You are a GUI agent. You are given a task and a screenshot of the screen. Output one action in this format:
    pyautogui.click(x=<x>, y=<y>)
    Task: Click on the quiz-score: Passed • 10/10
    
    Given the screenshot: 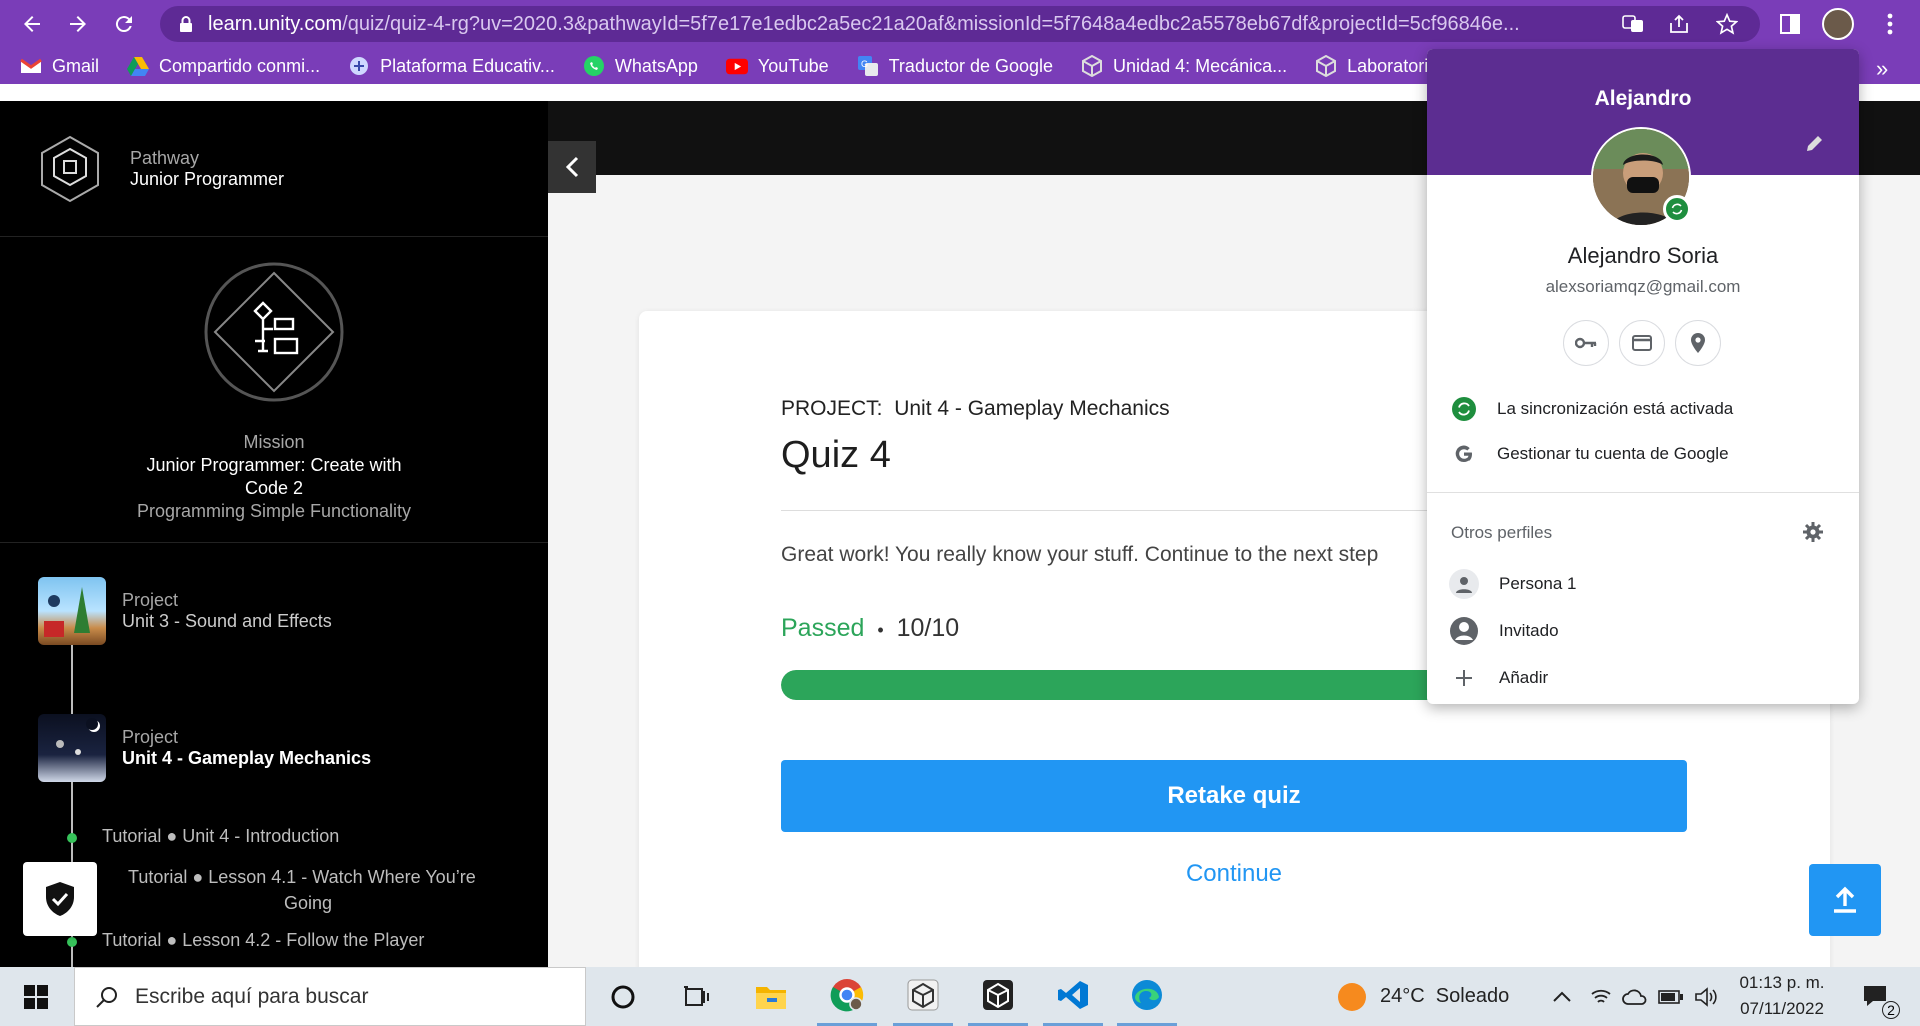 What is the action you would take?
    pyautogui.click(x=870, y=628)
    